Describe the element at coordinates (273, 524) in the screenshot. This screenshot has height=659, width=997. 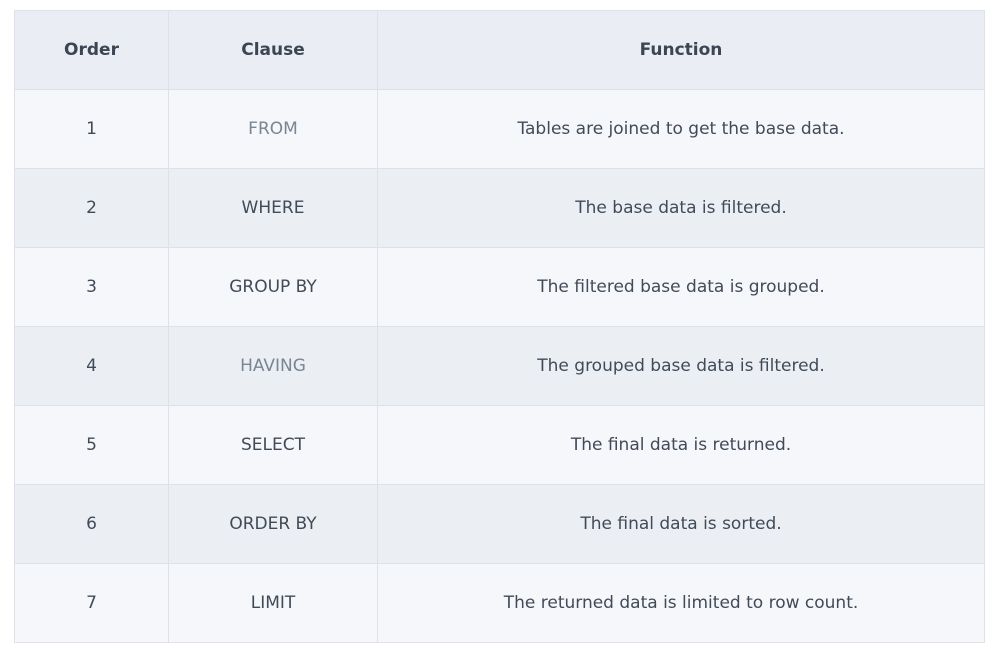
I see `cell-clause: ORDER BY` at that location.